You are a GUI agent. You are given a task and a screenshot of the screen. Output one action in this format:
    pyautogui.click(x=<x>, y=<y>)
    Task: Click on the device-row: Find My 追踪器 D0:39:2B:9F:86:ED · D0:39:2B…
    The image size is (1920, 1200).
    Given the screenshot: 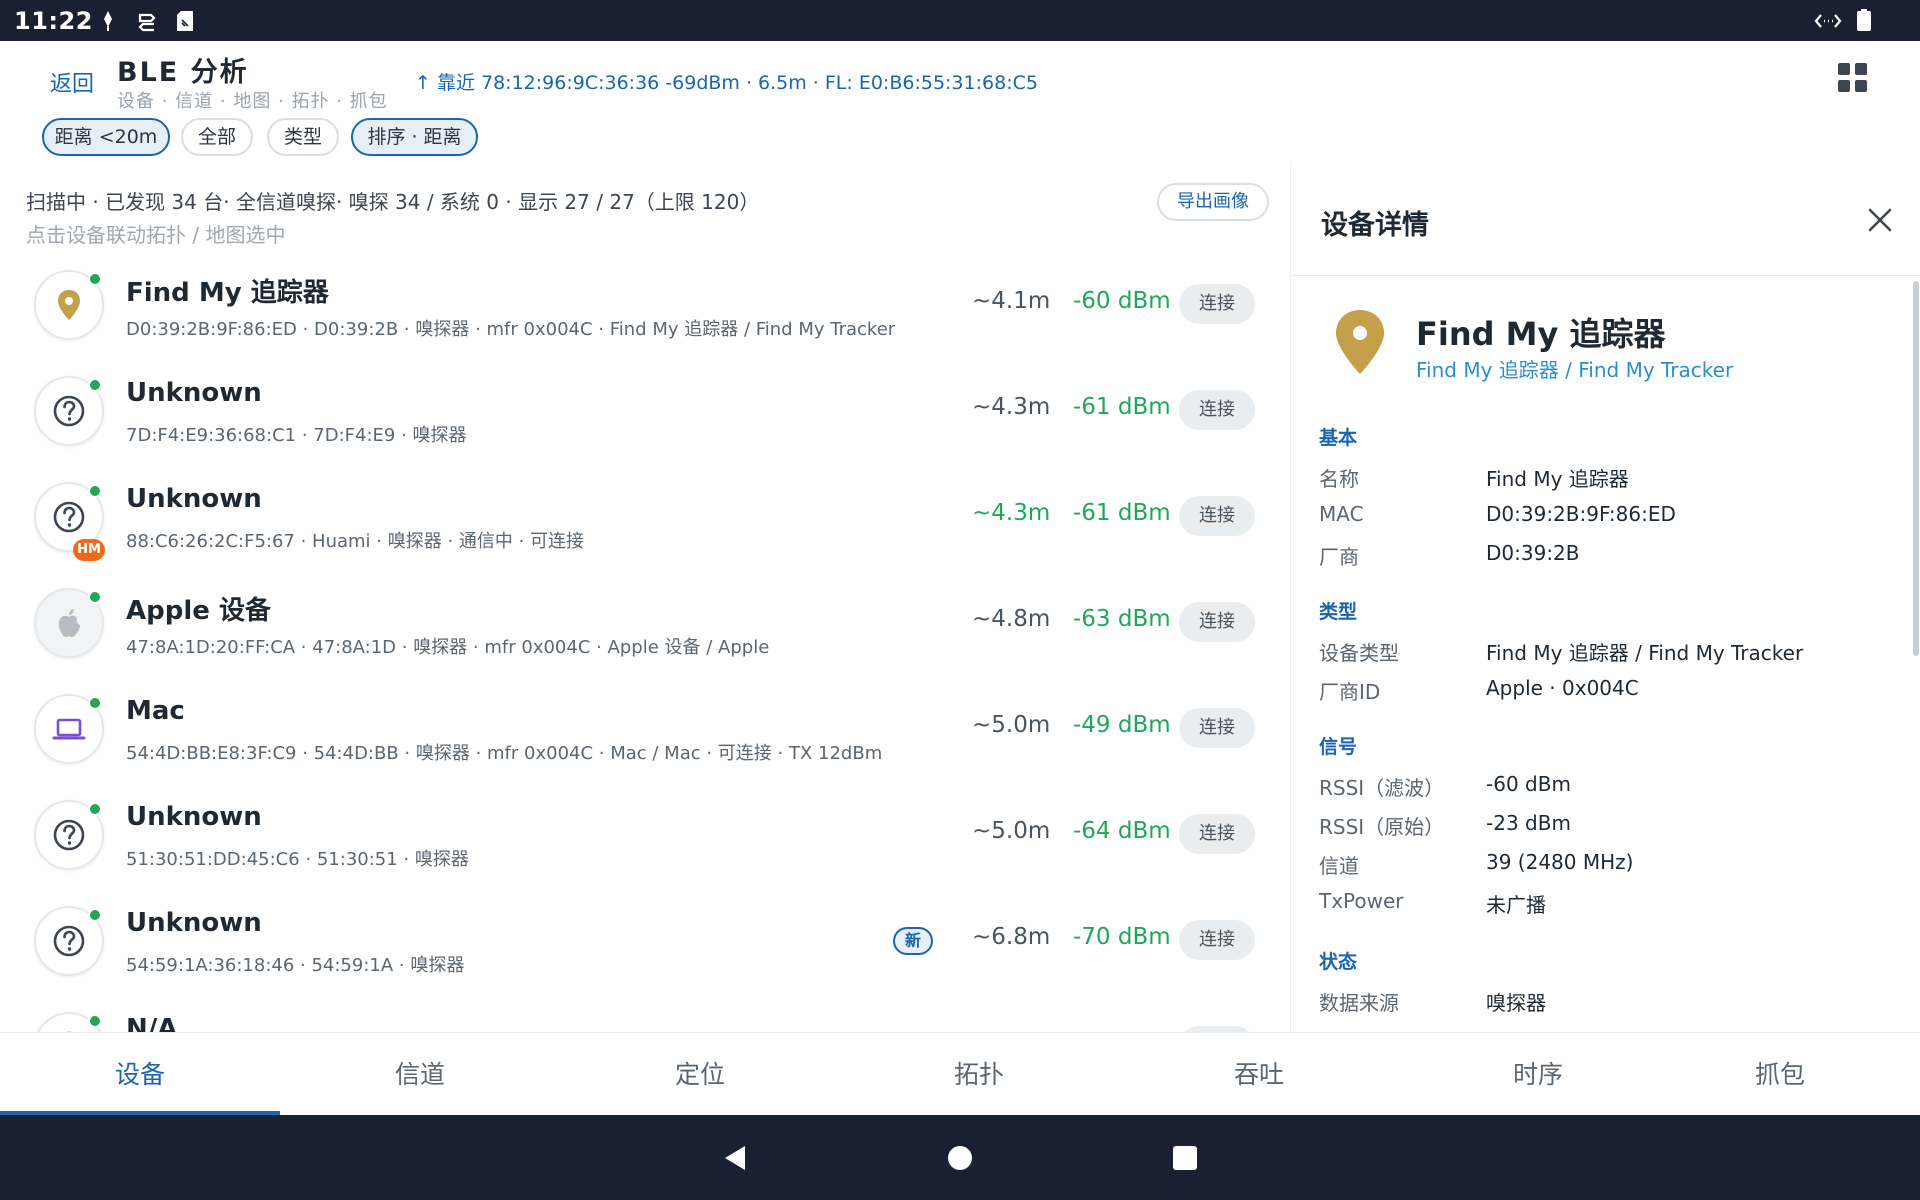 What is the action you would take?
    pyautogui.click(x=645, y=305)
    